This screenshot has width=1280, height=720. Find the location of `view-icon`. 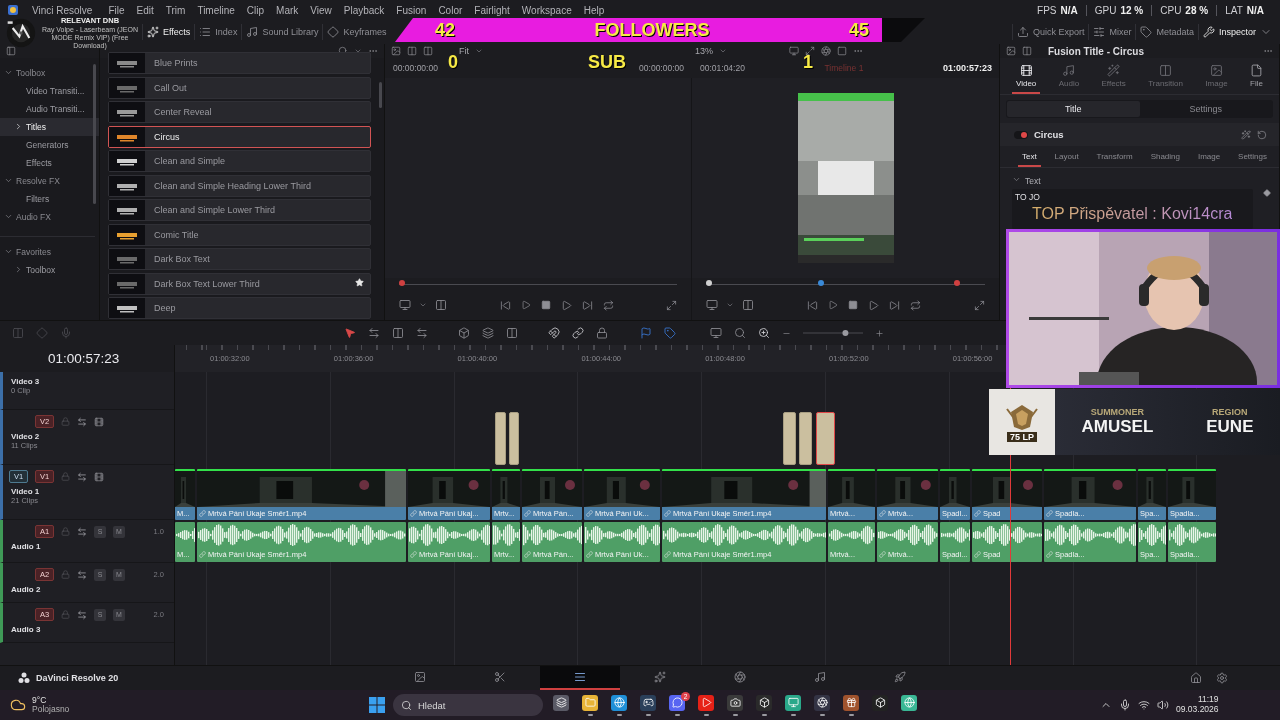

view-icon is located at coordinates (716, 333).